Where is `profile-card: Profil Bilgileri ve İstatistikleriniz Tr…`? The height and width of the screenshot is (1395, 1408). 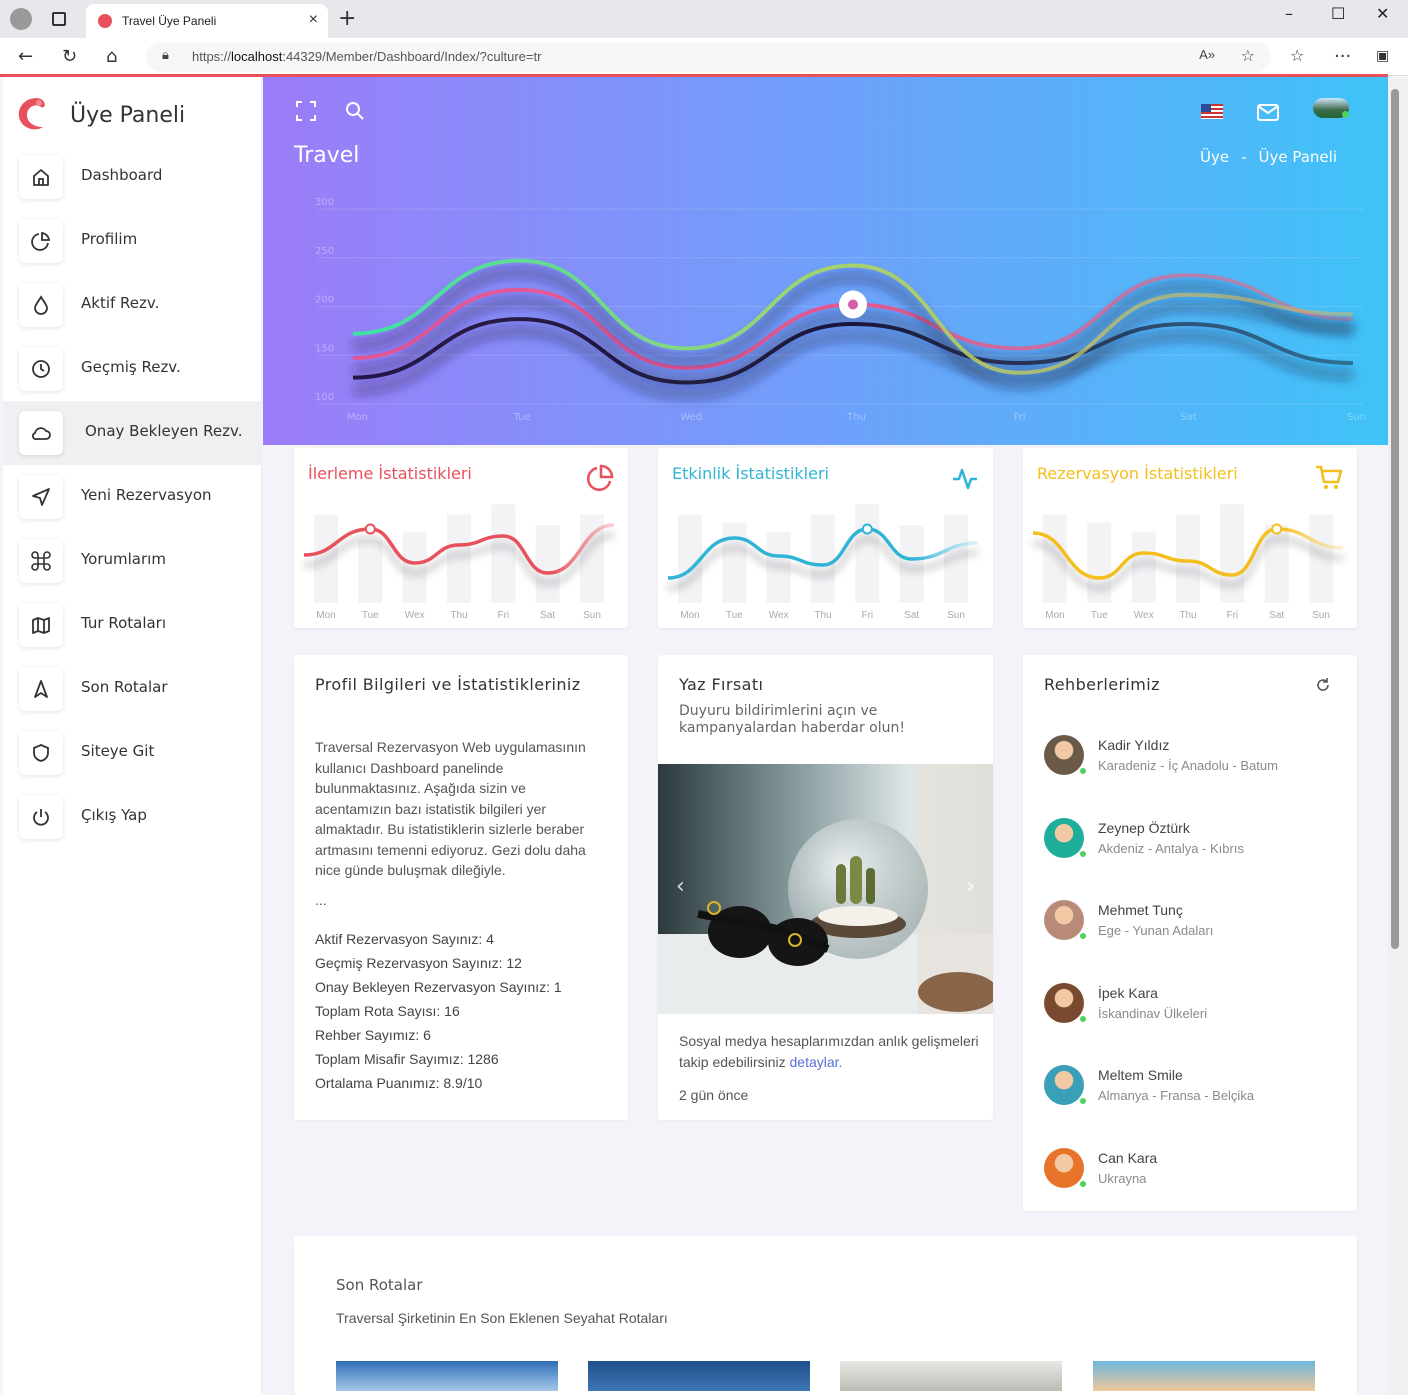
profile-card: Profil Bilgileri ve İstatistikleriniz Tr… is located at coordinates (461, 887).